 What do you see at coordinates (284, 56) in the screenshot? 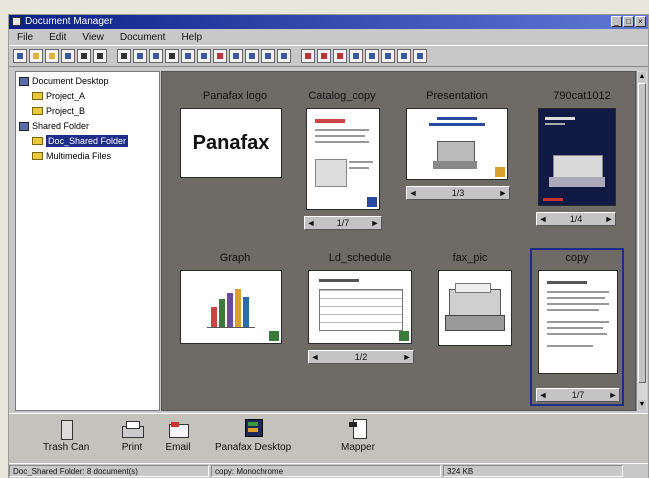
I see `page-next-icon` at bounding box center [284, 56].